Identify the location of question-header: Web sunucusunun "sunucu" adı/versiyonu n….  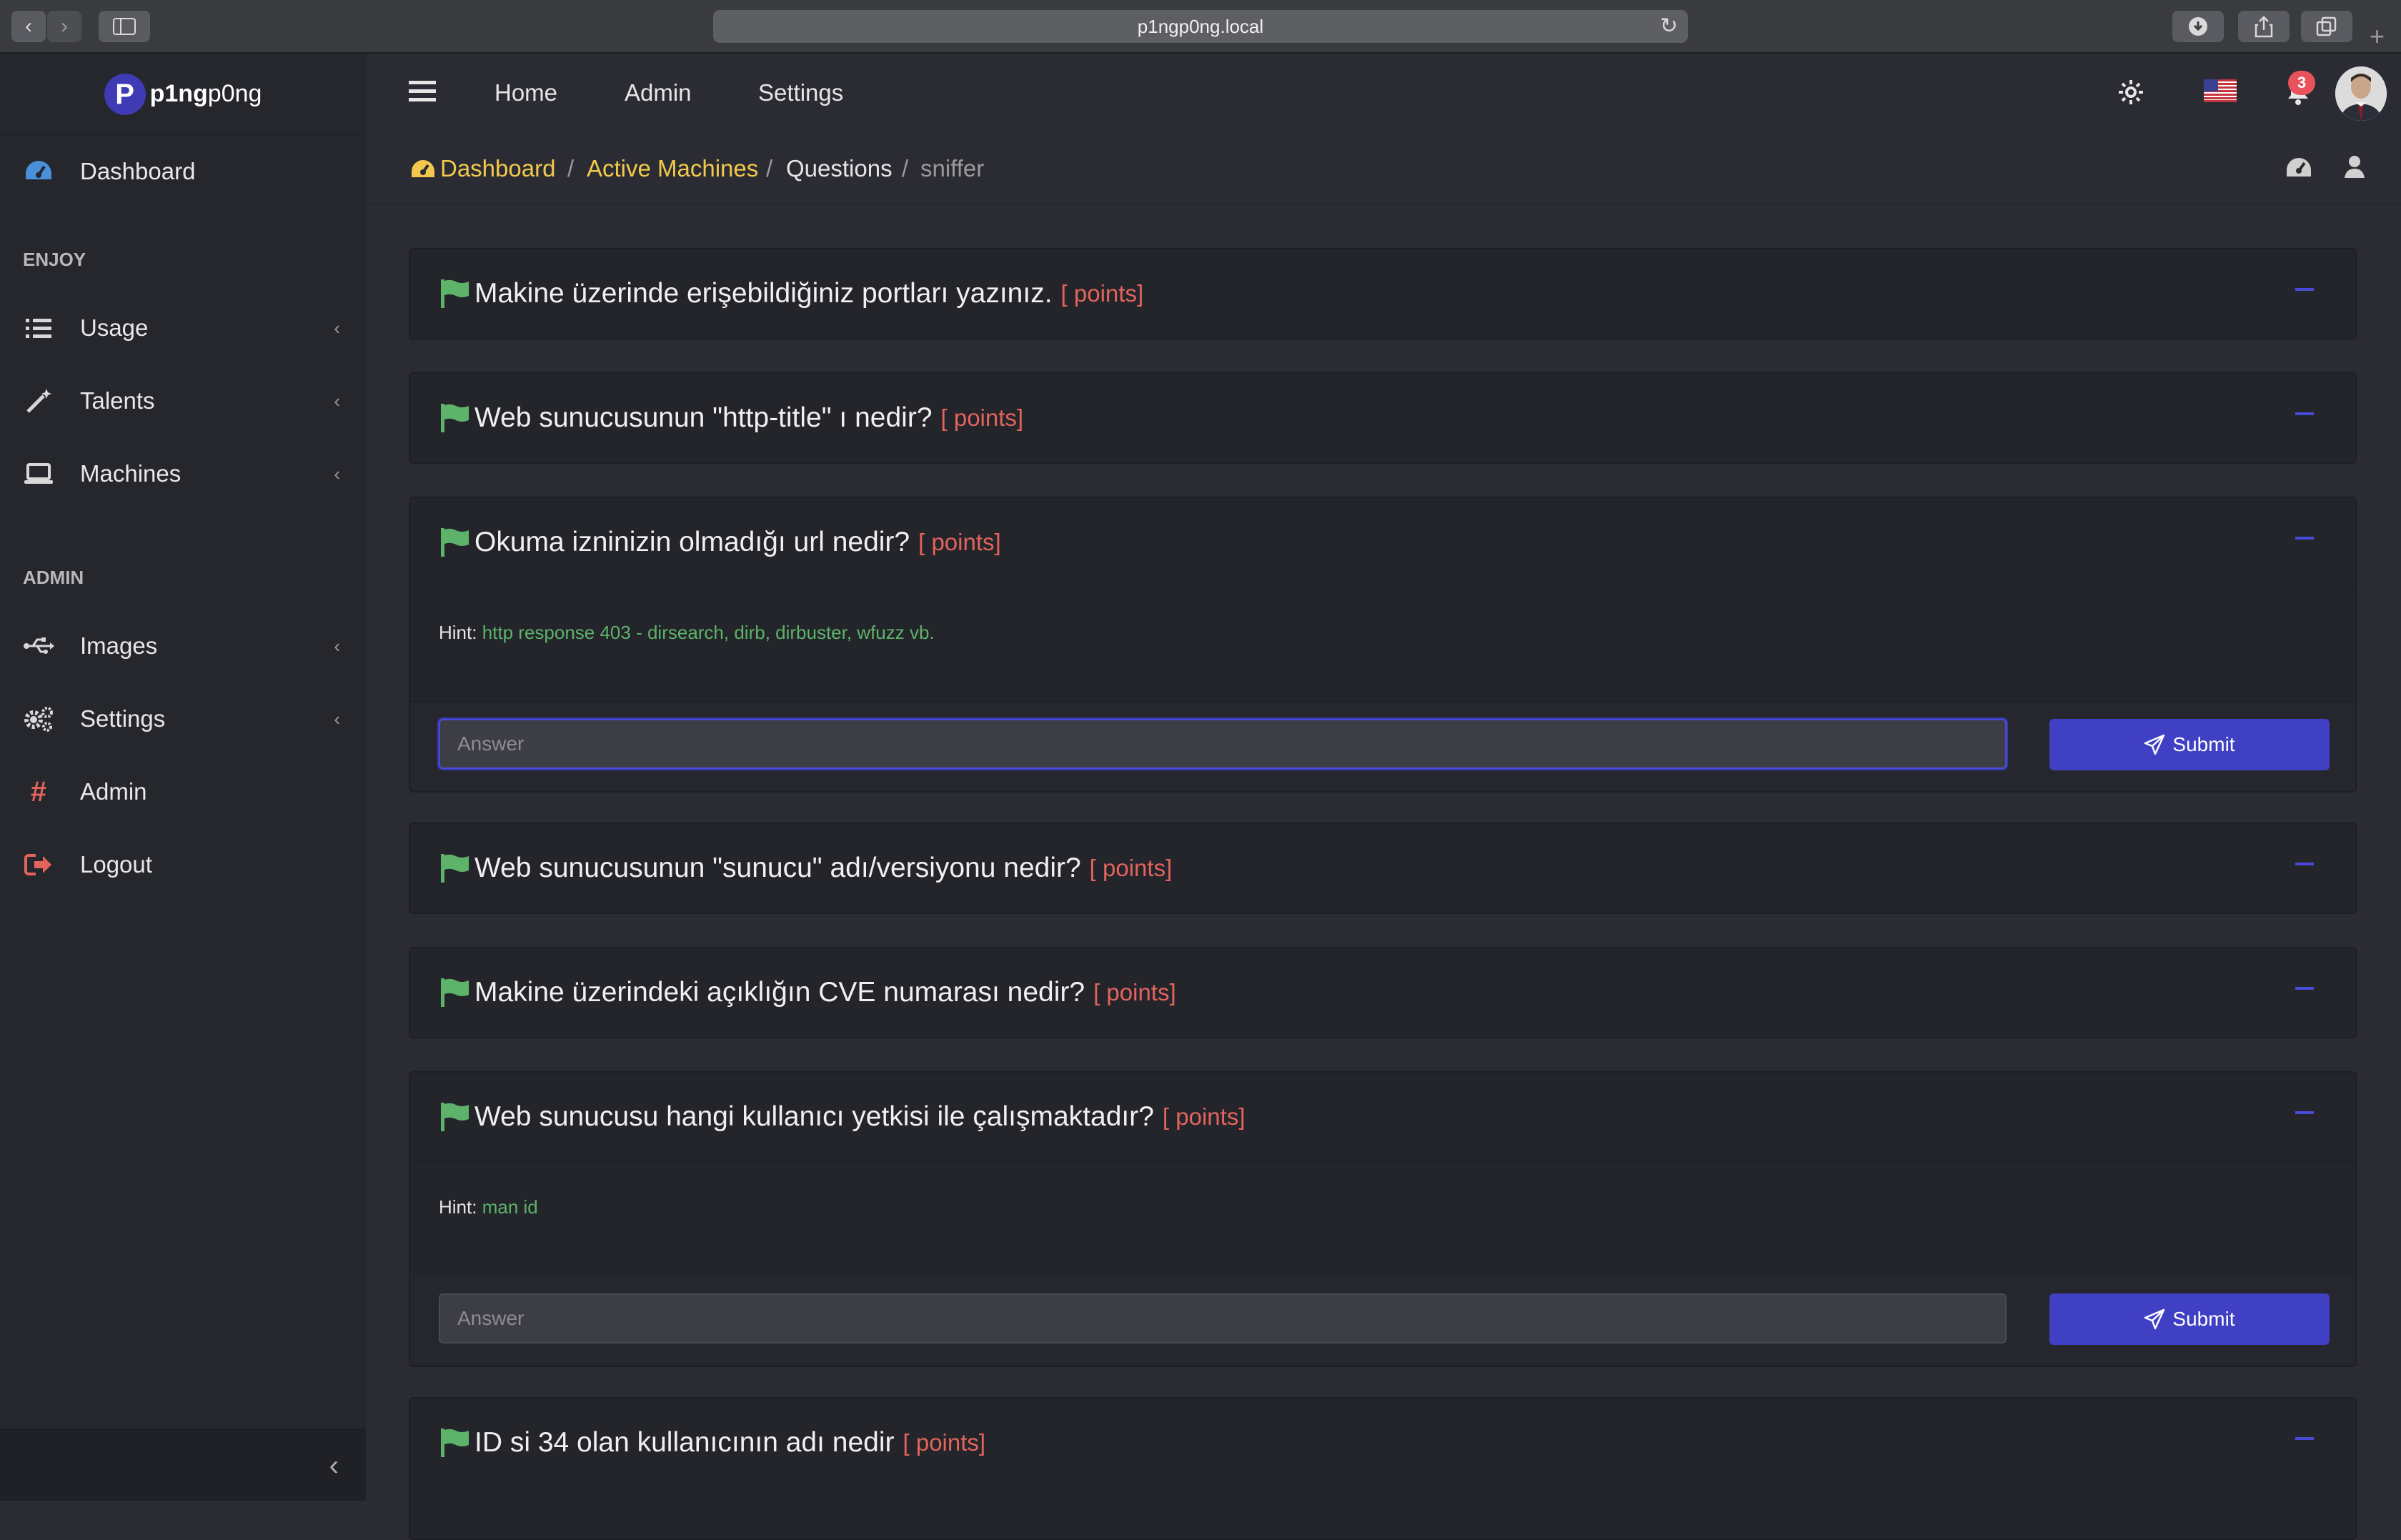
(1382, 868).